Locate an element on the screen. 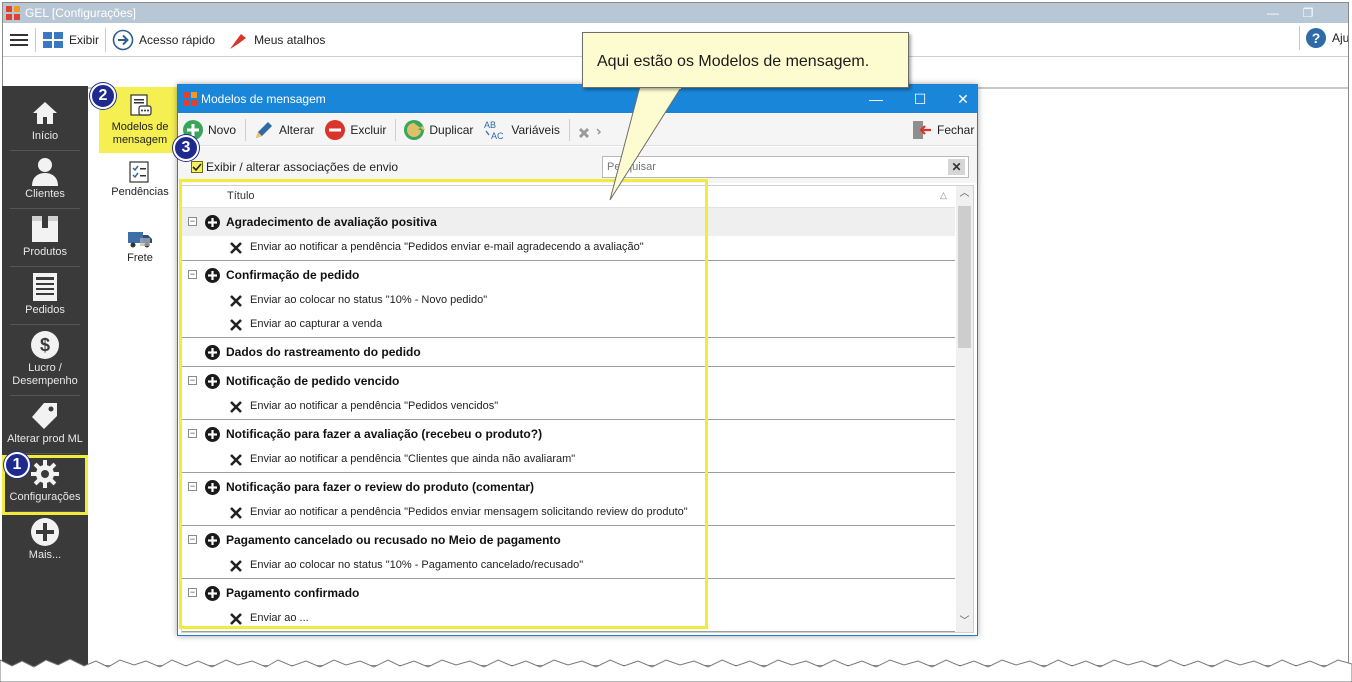  assoc-checkbox is located at coordinates (197, 167).